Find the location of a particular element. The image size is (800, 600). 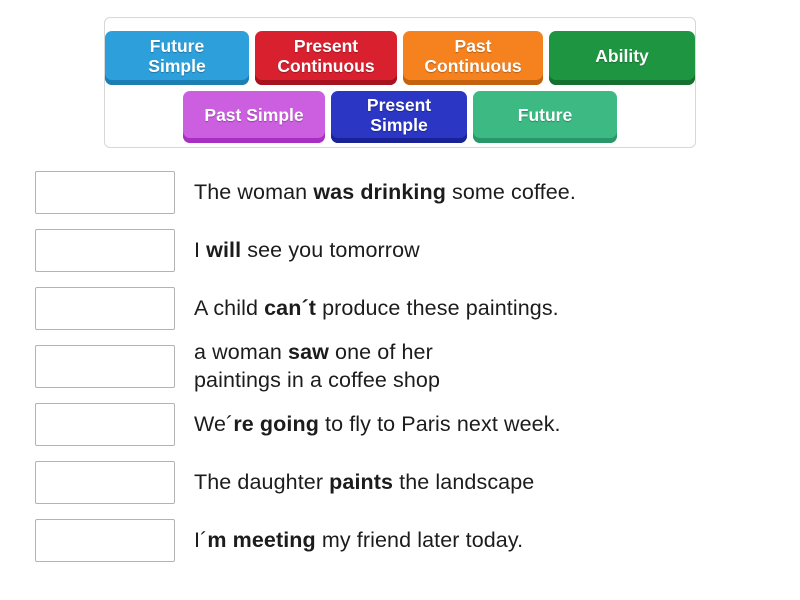

question-text-q7: I´m meeting my friend later today. is located at coordinates (358, 540).